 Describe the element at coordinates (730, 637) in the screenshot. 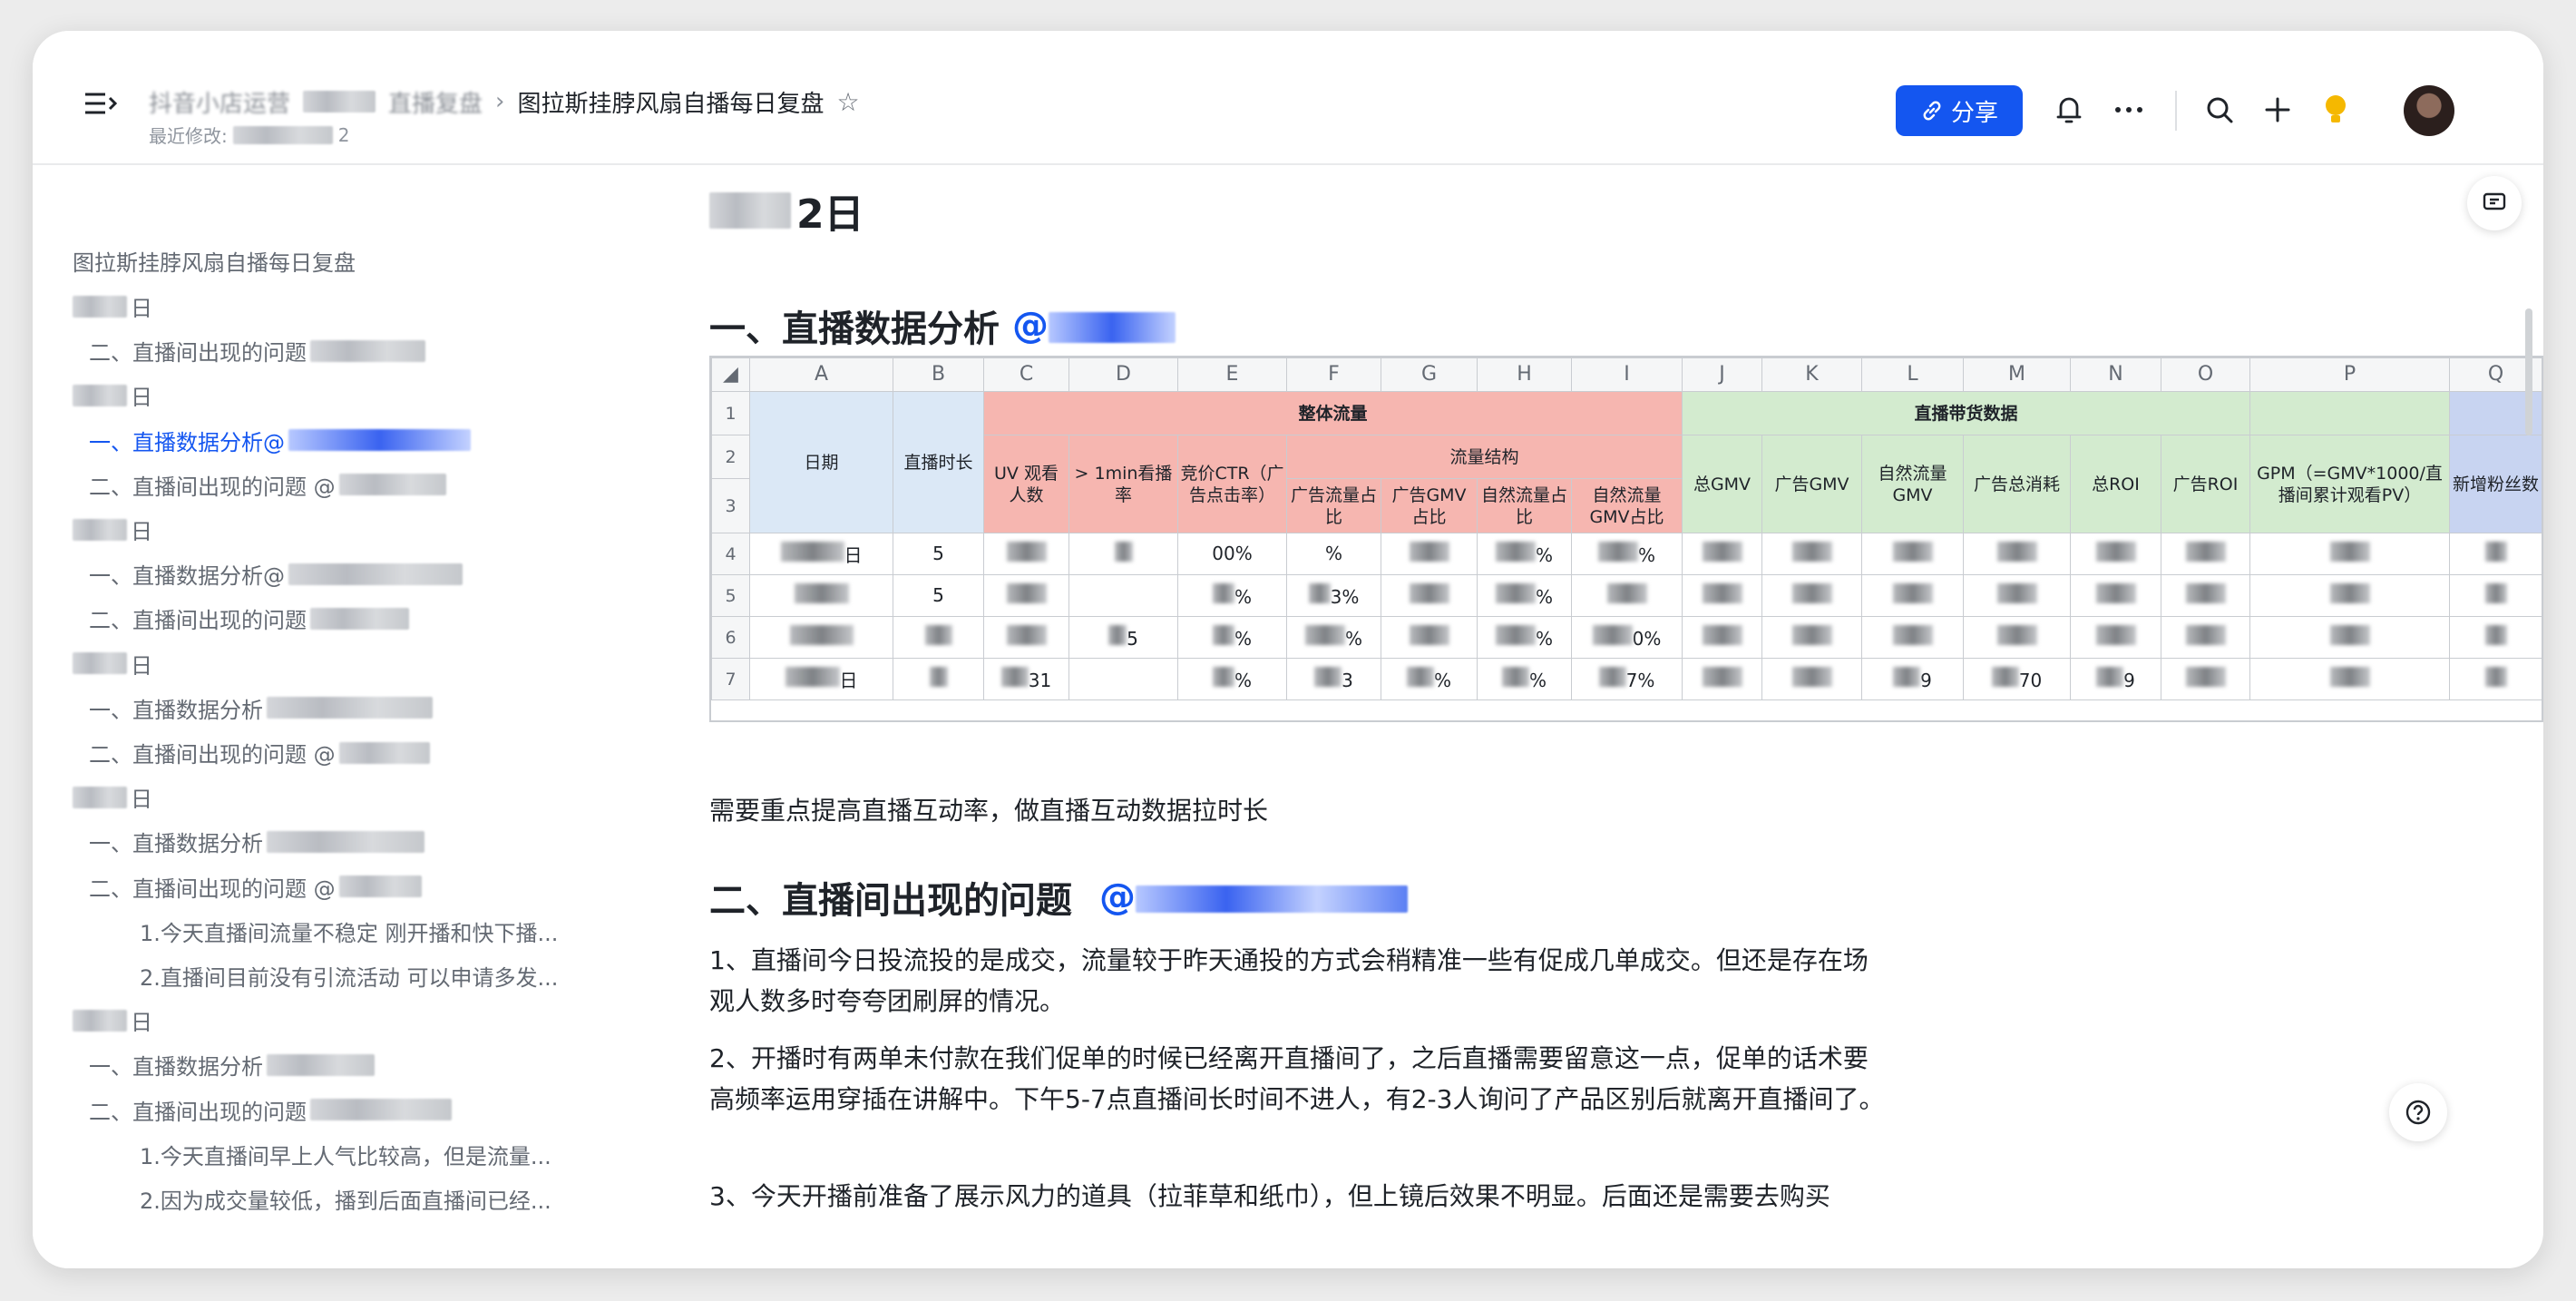

I see `row-header: 6` at that location.